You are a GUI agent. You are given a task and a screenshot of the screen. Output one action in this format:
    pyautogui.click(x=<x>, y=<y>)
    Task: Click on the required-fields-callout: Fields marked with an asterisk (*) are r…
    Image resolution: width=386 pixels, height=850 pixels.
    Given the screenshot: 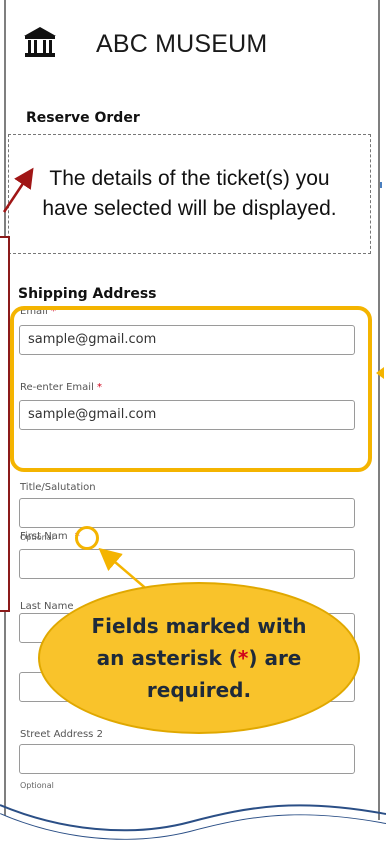 What is the action you would take?
    pyautogui.click(x=199, y=658)
    